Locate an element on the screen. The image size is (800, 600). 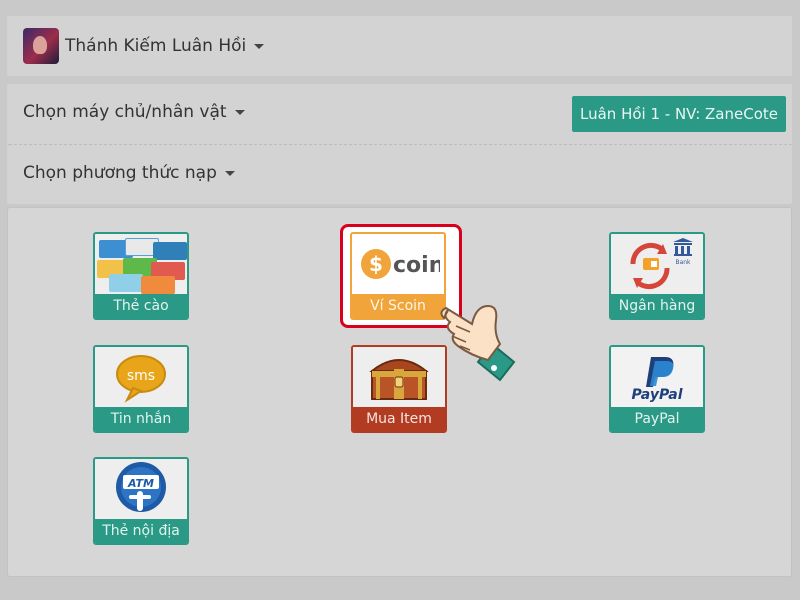
payment-method-label: Chọn phương thức nạp is located at coordinates (120, 173).